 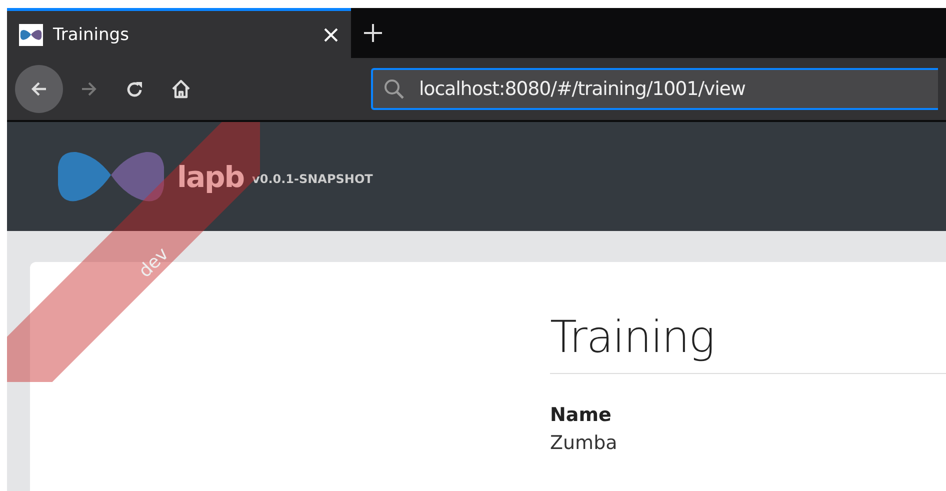 I want to click on back-button, so click(x=39, y=89).